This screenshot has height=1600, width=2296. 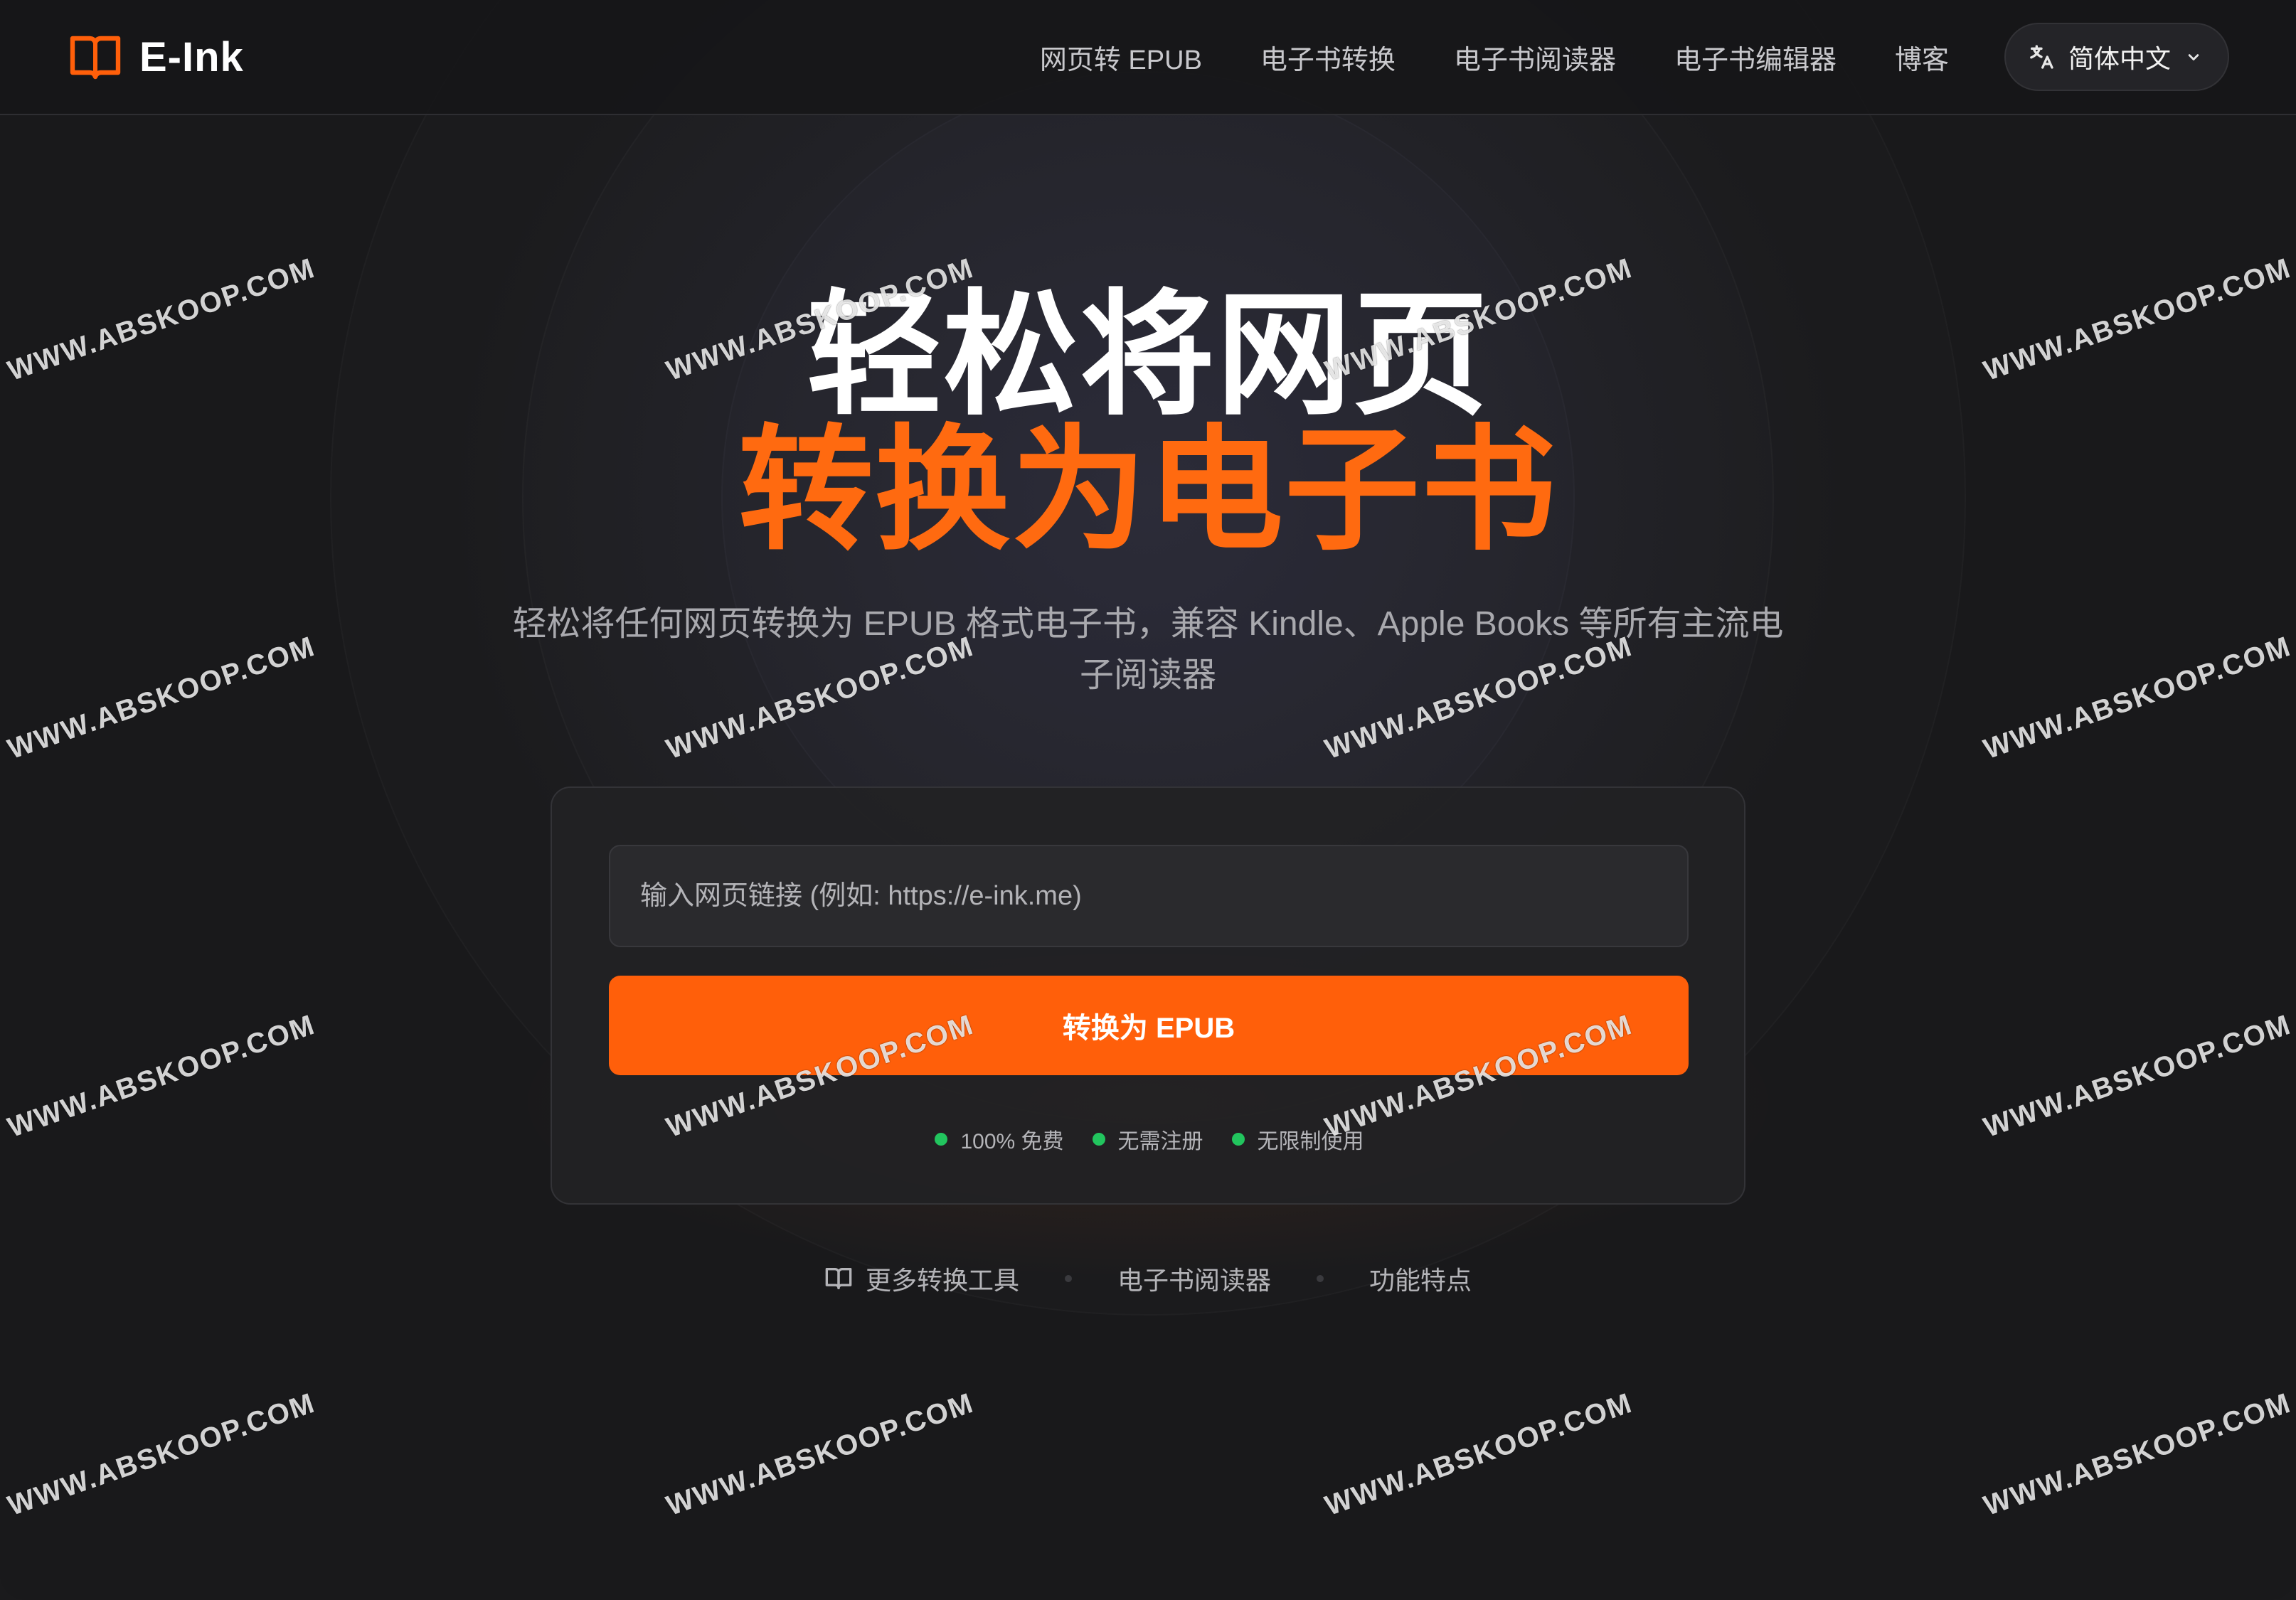 I want to click on feature-unlimited: 无限制使用, so click(x=1297, y=1139).